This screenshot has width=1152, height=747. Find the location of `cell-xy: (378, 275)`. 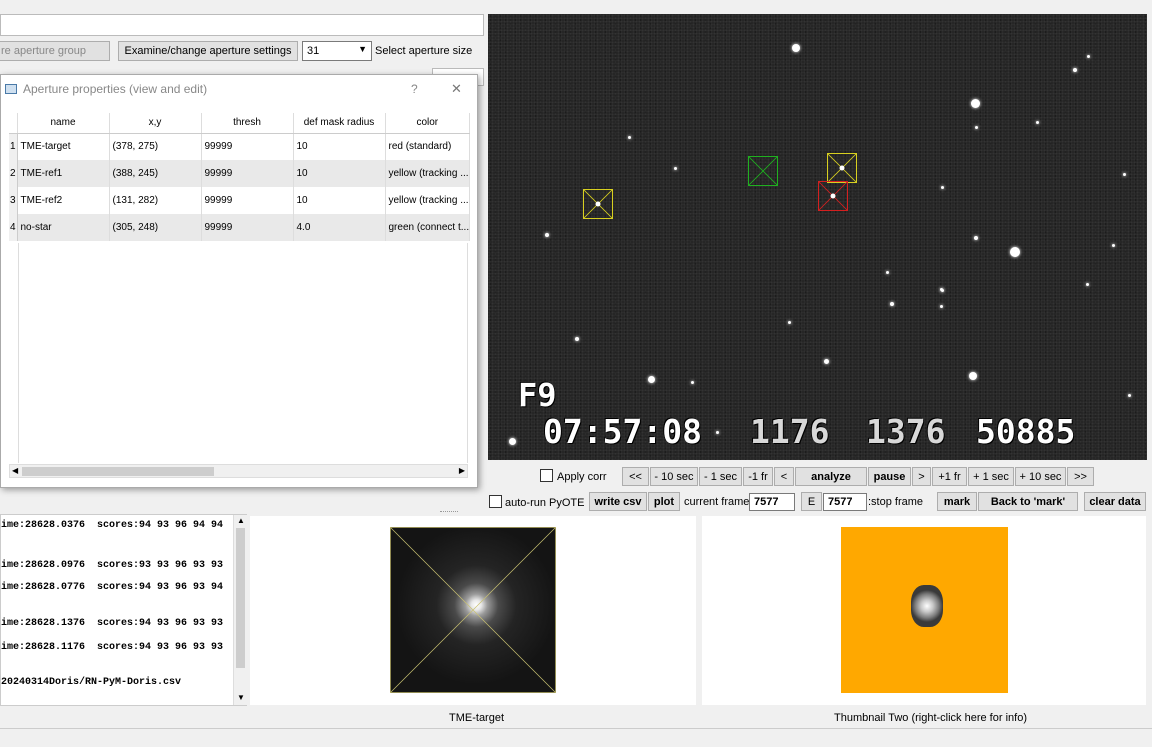

cell-xy: (378, 275) is located at coordinates (155, 146).